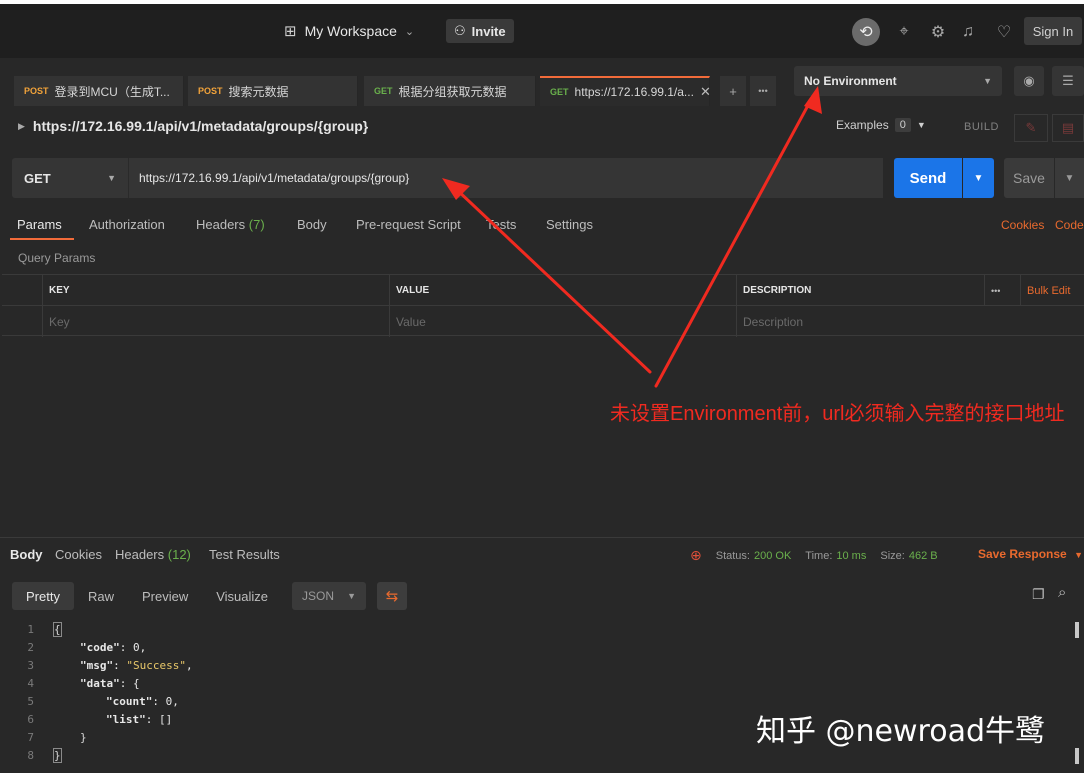  I want to click on key-input: Key, so click(215, 321).